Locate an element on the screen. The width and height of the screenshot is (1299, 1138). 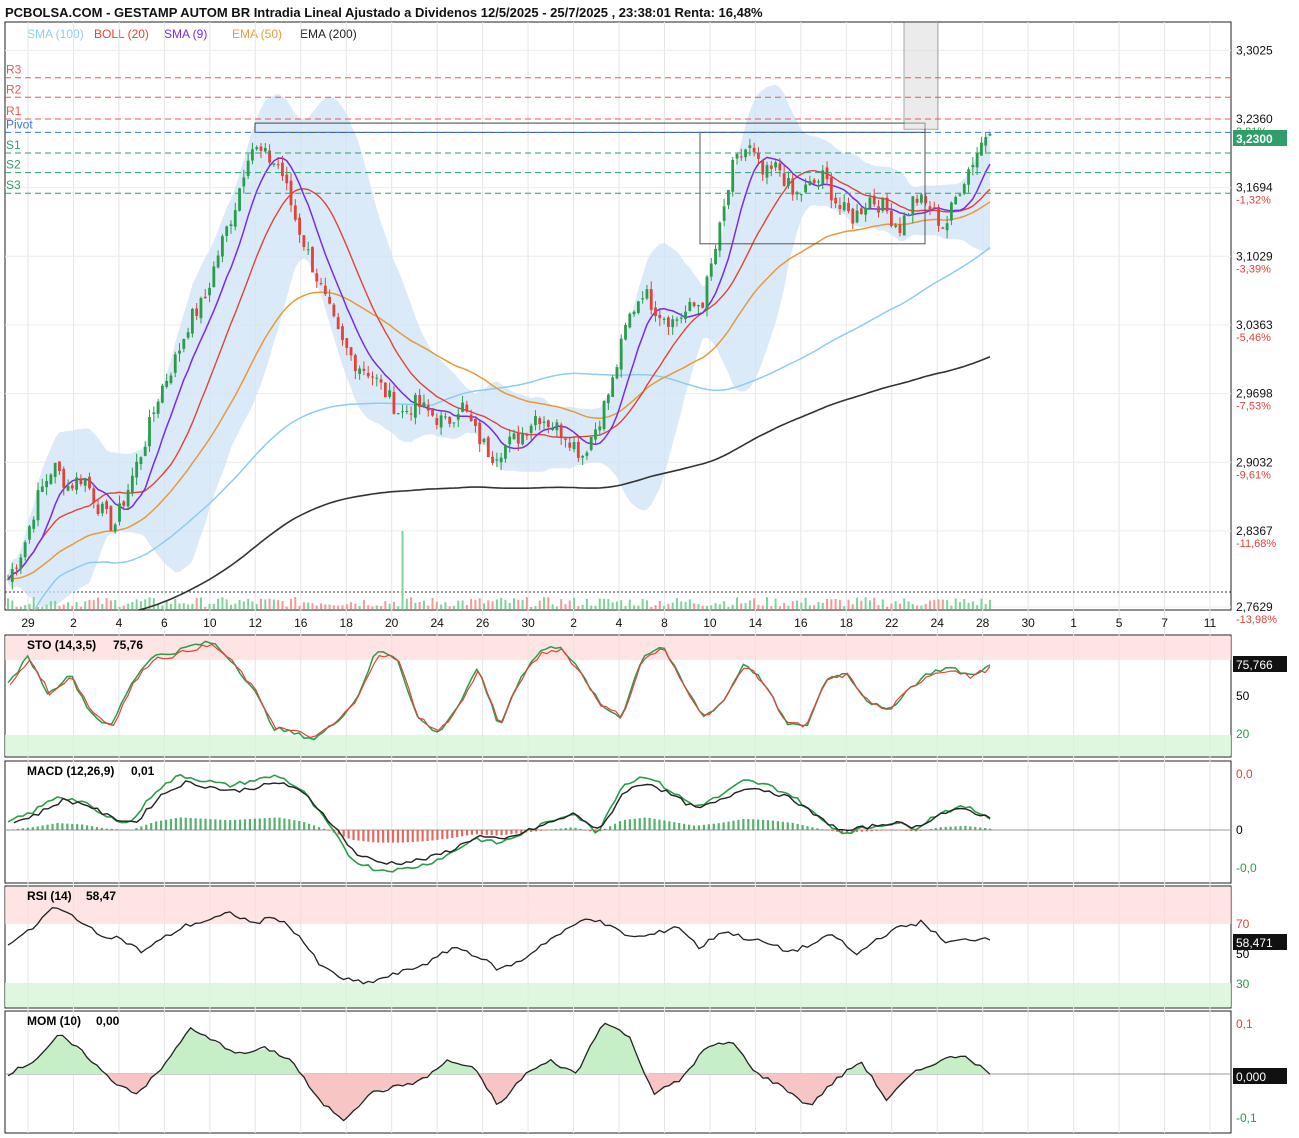
date-tick-label: 28 is located at coordinates (983, 623).